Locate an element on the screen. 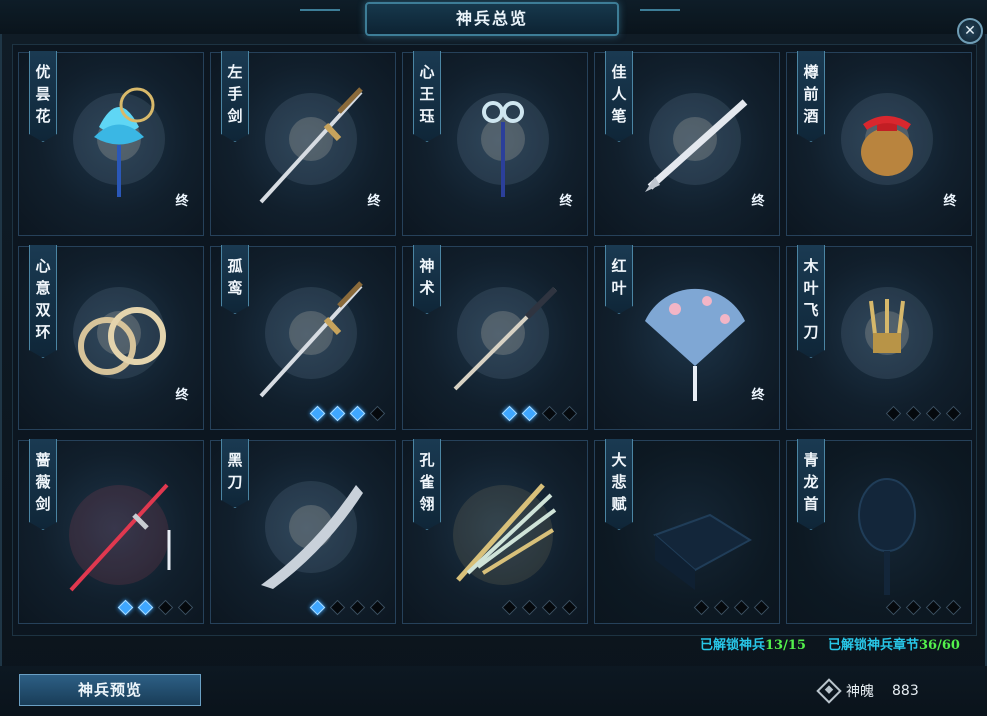 The width and height of the screenshot is (987, 716). weapon-name-banner: 孤鸾 is located at coordinates (235, 279).